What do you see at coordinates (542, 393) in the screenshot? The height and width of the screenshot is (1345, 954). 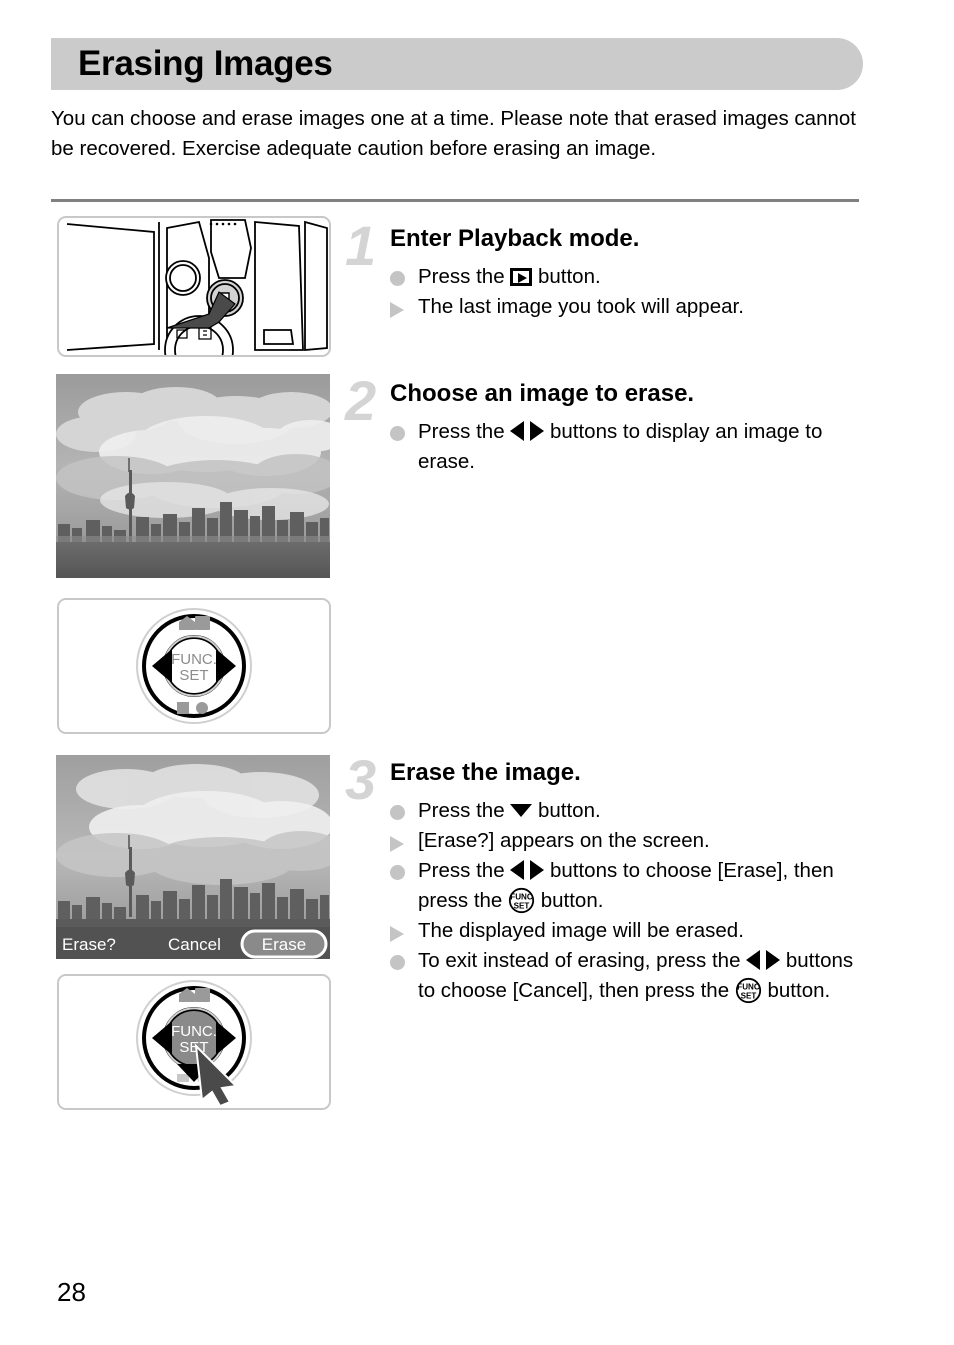 I see `step-2-heading: Choose an image to erase.` at bounding box center [542, 393].